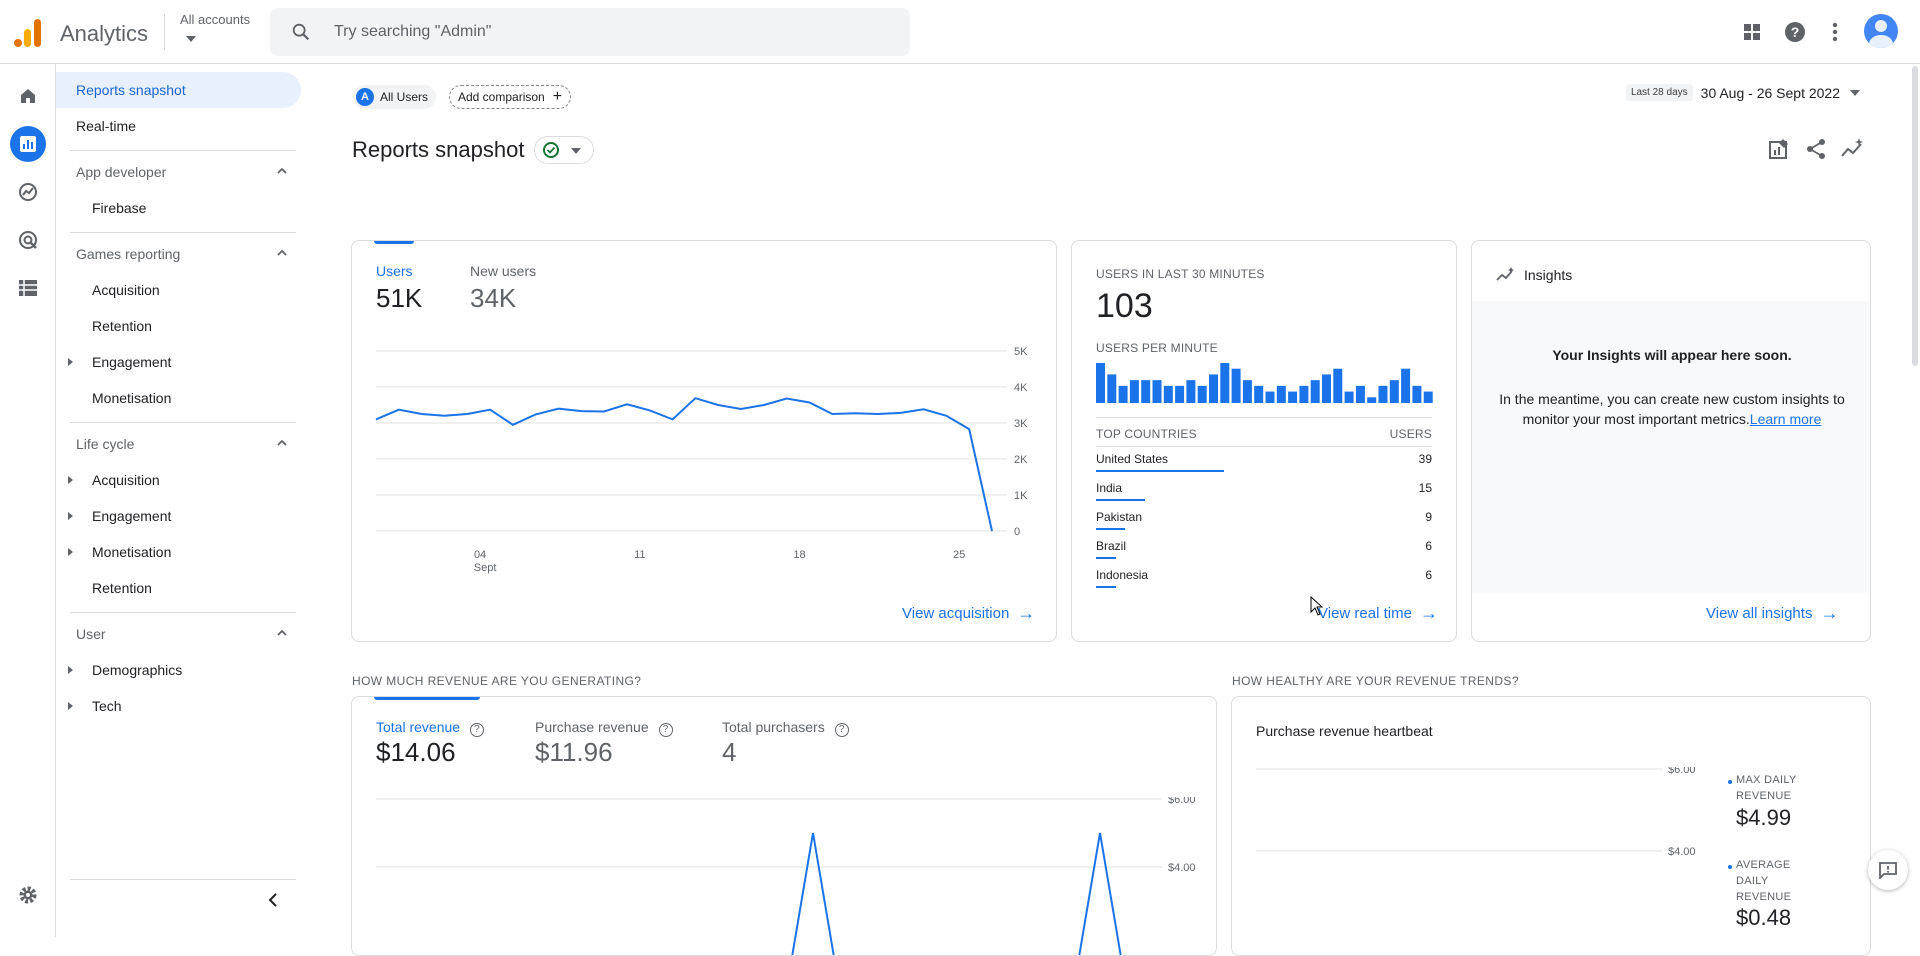  I want to click on search-icon, so click(301, 32).